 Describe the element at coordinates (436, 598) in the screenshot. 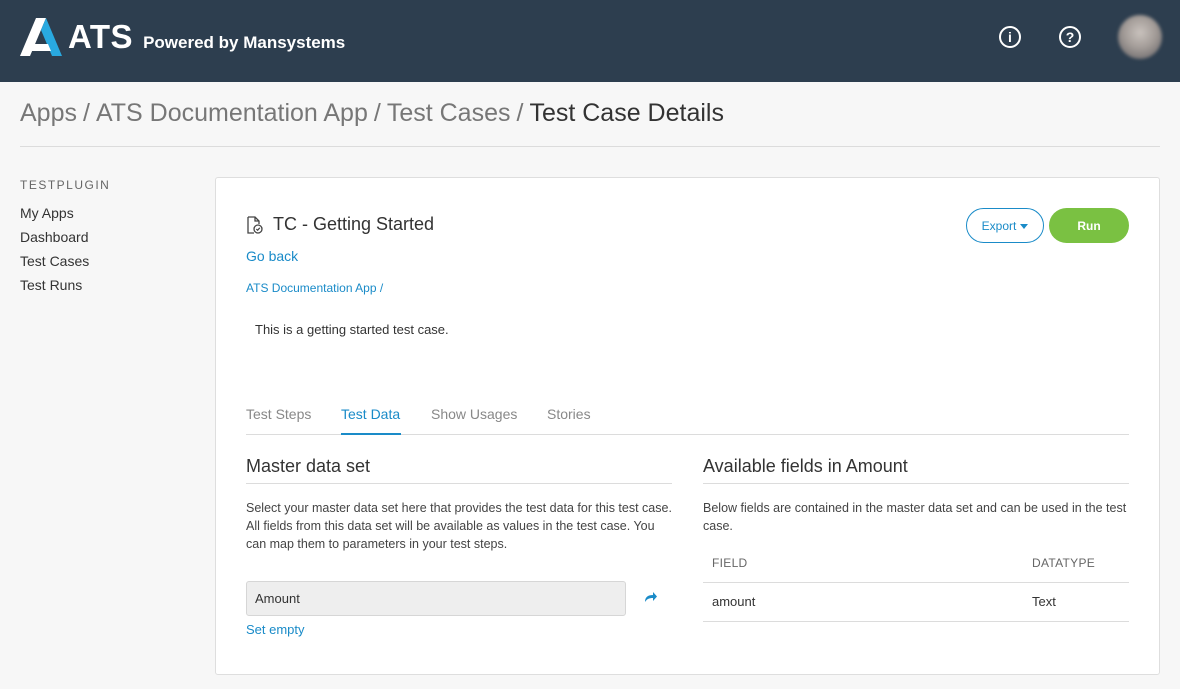

I see `master-data-select: Amount` at that location.